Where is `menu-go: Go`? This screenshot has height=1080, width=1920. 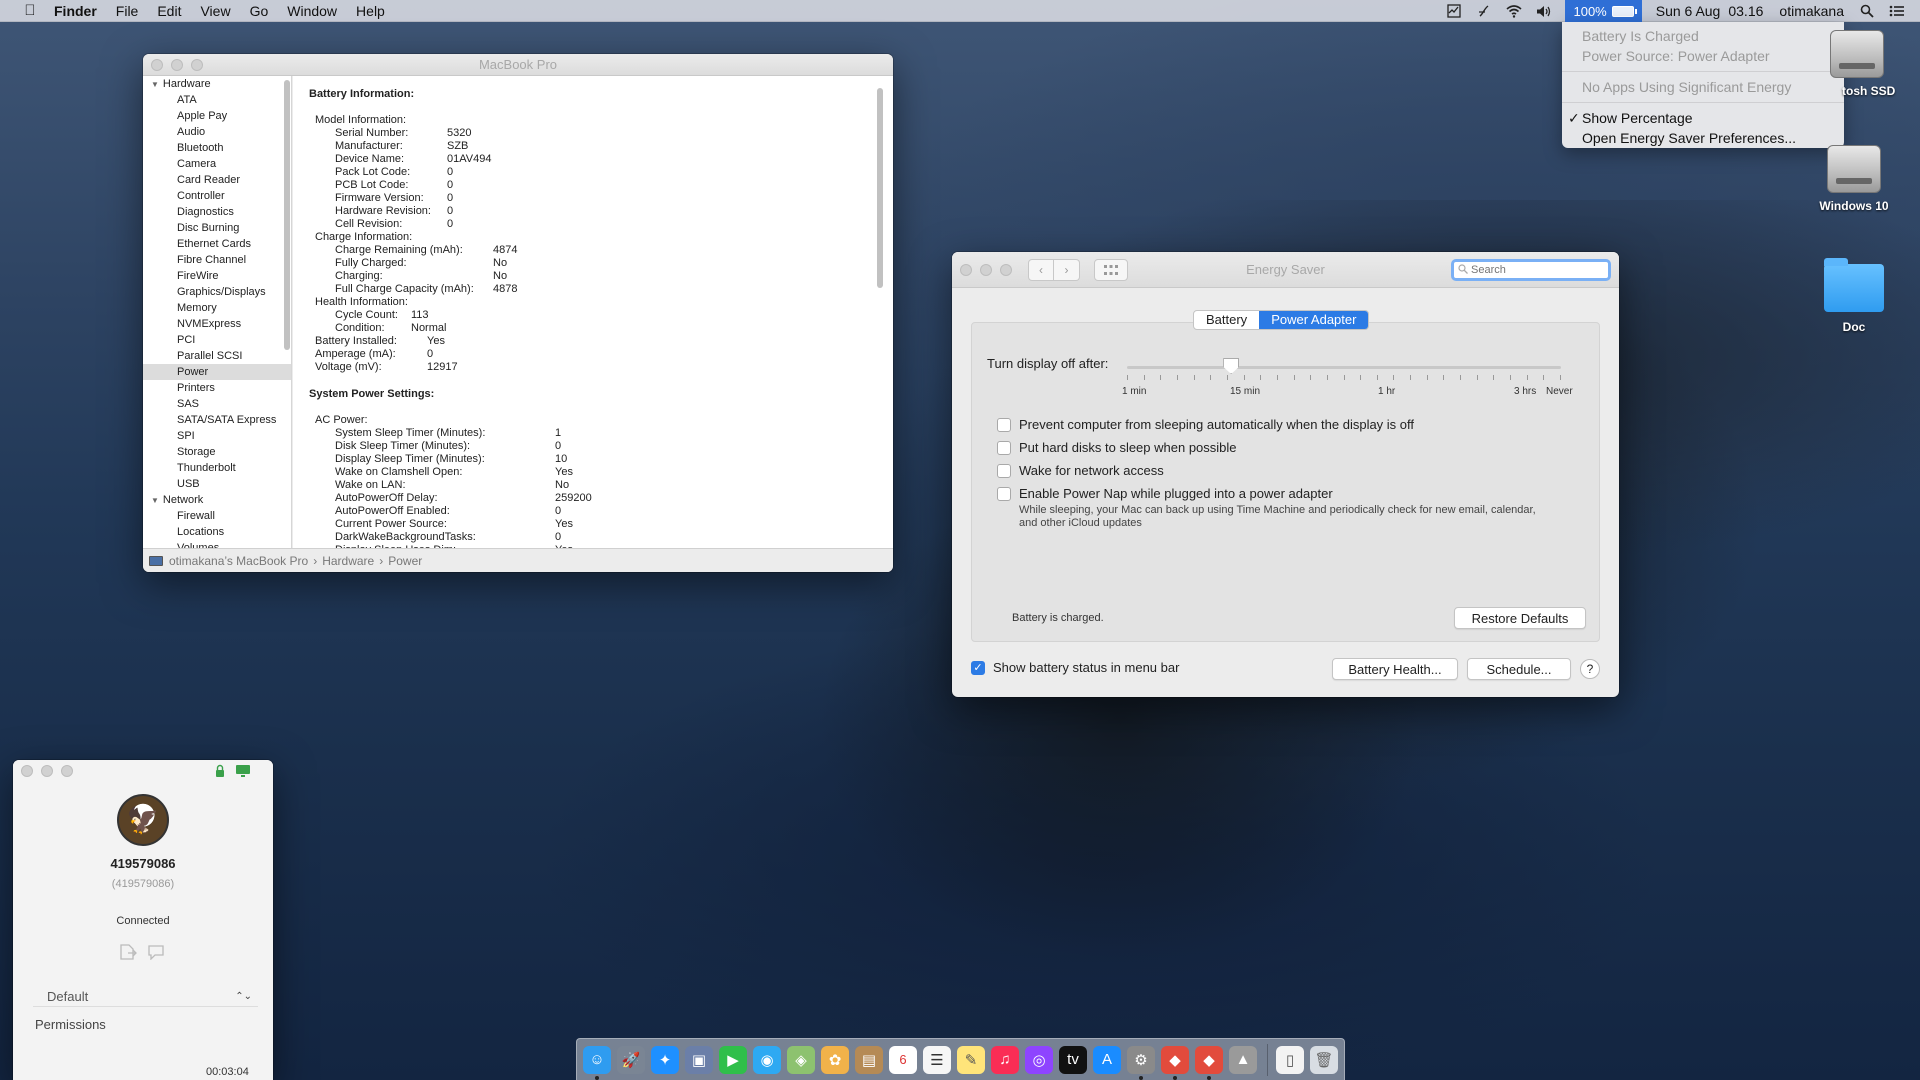 menu-go: Go is located at coordinates (259, 11).